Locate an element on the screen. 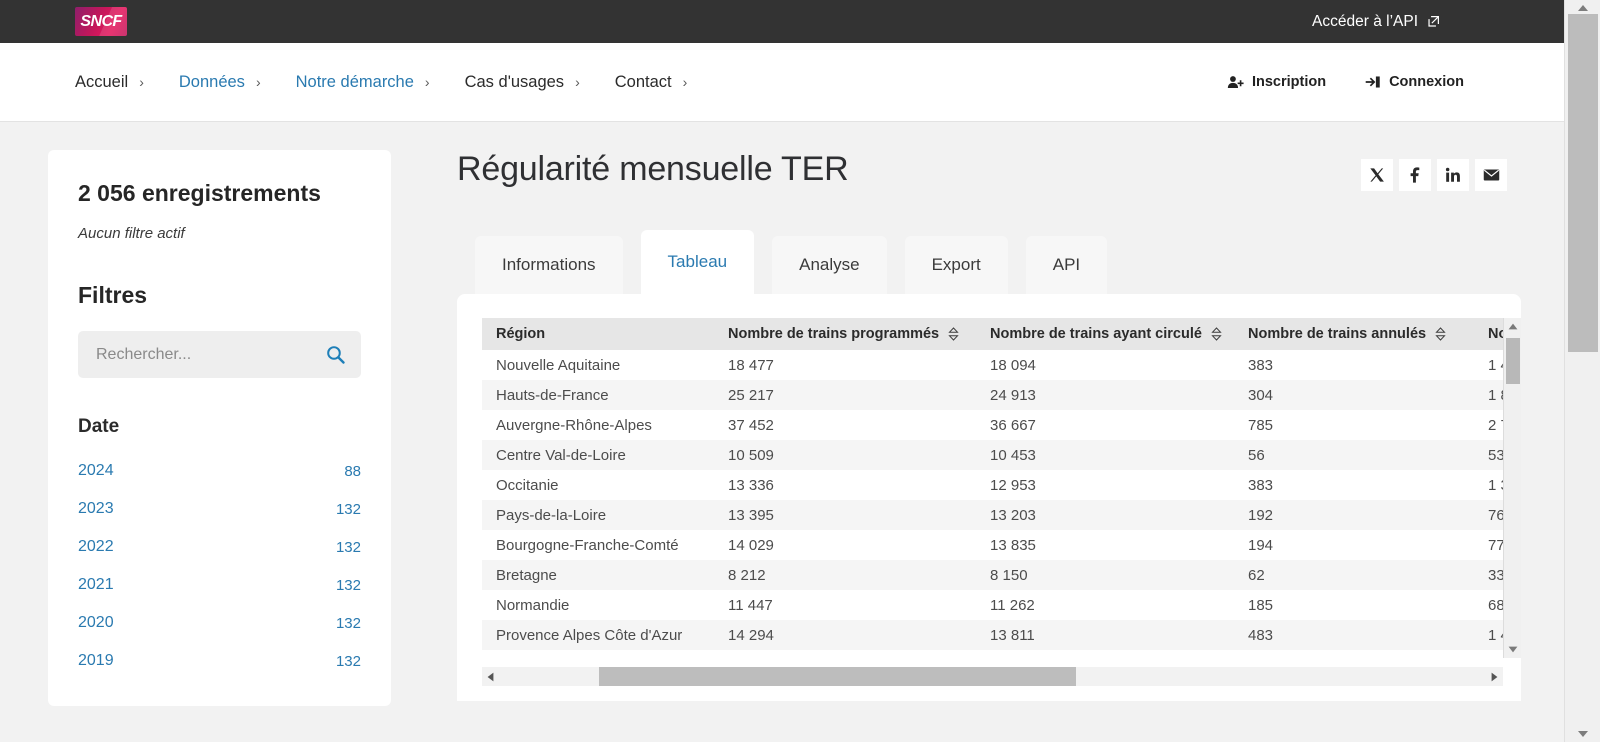 The image size is (1600, 742). login-link: Connexion is located at coordinates (1414, 82).